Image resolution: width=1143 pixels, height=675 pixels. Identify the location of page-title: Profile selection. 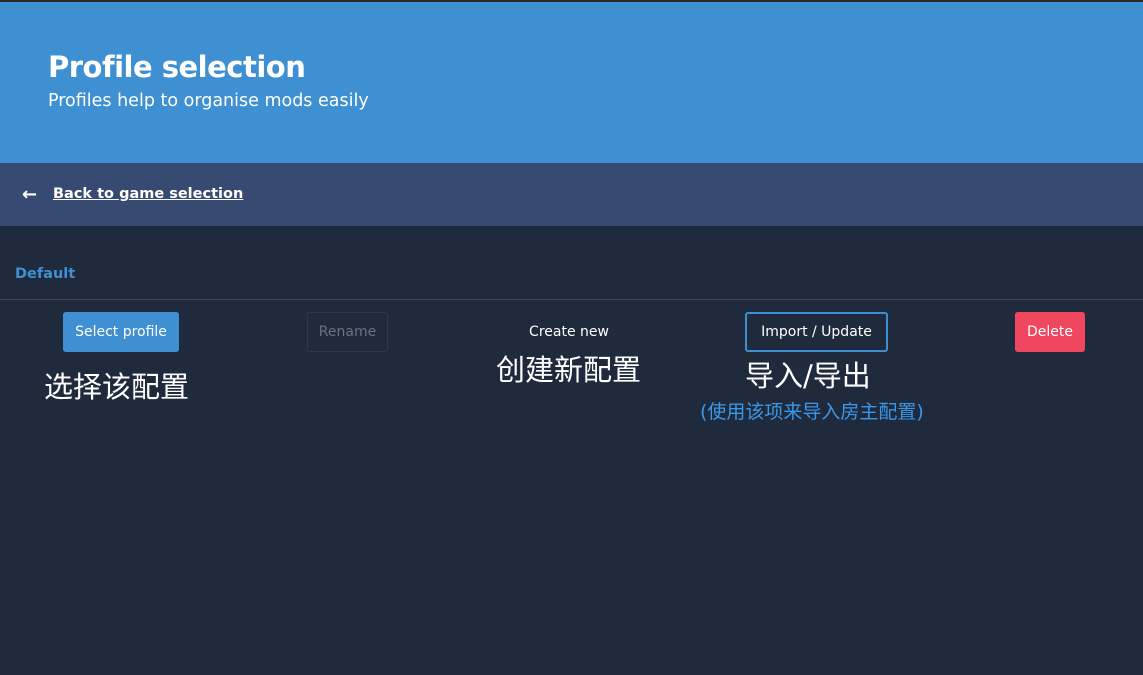
(177, 67).